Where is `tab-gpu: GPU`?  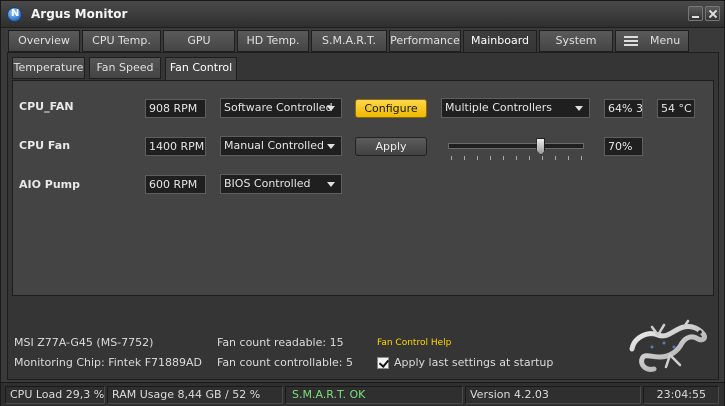
tab-gpu: GPU is located at coordinates (199, 41).